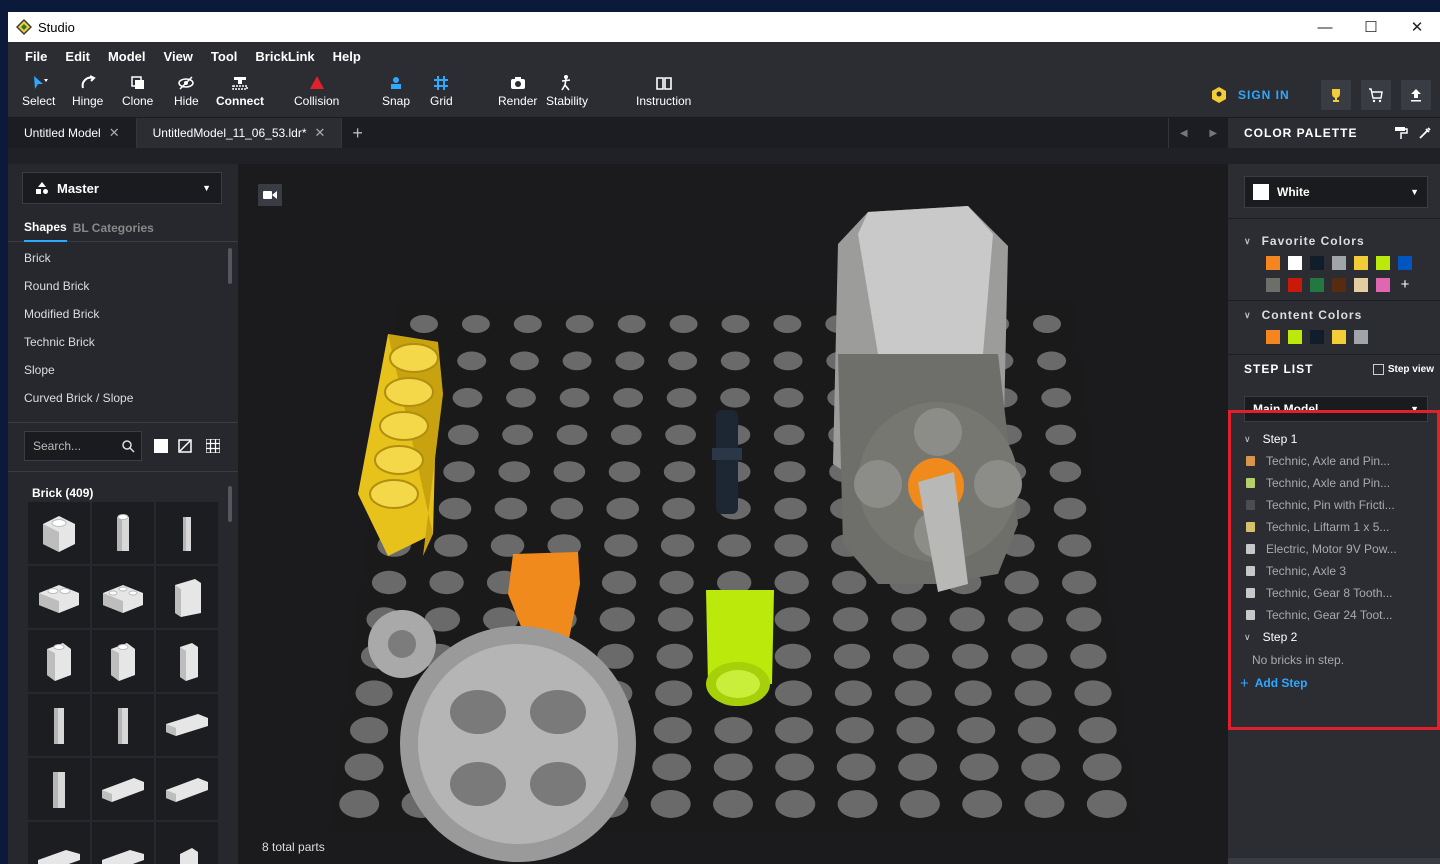 This screenshot has width=1440, height=864. I want to click on right-panel-scrollbar, so click(1334, 861).